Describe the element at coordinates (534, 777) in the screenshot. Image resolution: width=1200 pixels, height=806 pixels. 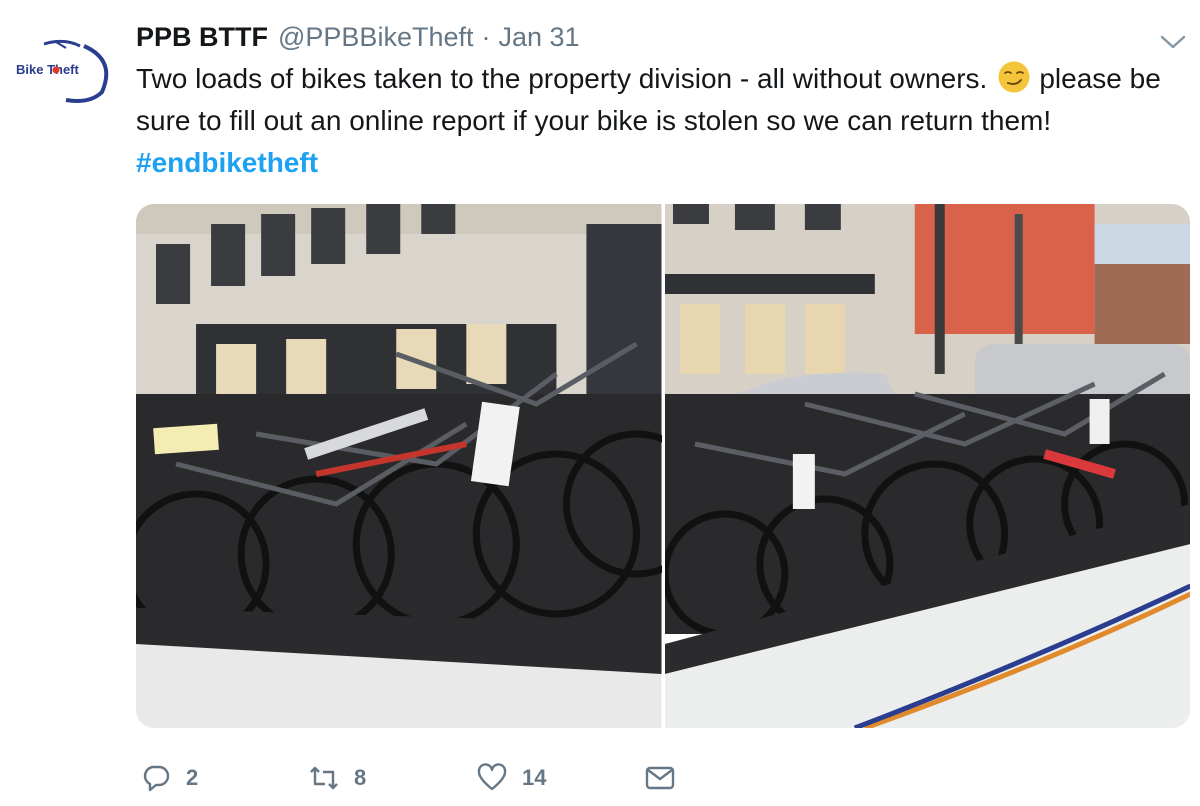
I see `like-count: 14` at that location.